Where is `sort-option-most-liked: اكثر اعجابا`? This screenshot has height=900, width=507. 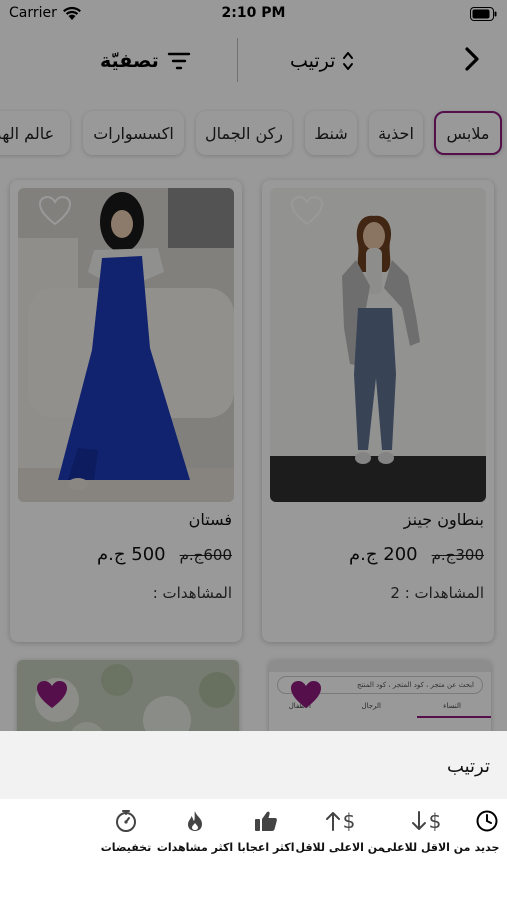
sort-option-most-liked: اكثر اعجابا is located at coordinates (266, 831).